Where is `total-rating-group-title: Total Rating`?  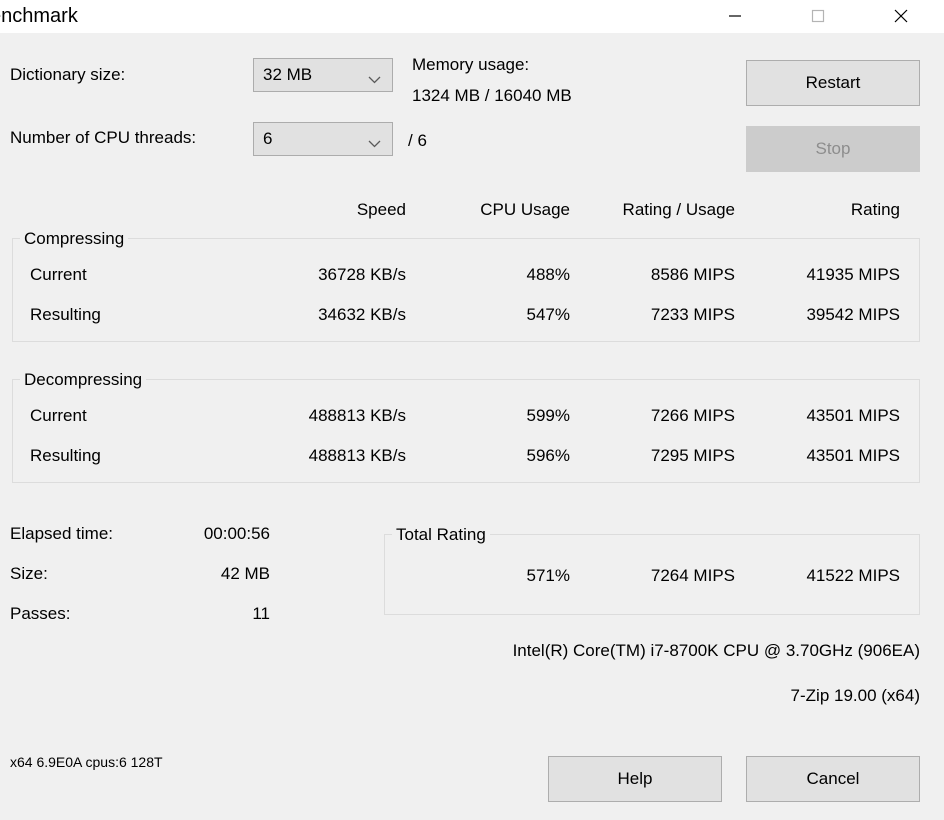 total-rating-group-title: Total Rating is located at coordinates (441, 535).